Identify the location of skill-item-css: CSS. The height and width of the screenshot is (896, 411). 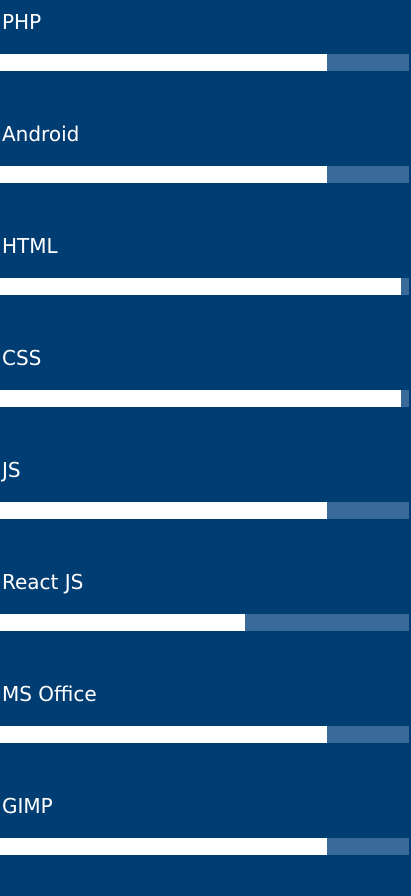
(205, 392).